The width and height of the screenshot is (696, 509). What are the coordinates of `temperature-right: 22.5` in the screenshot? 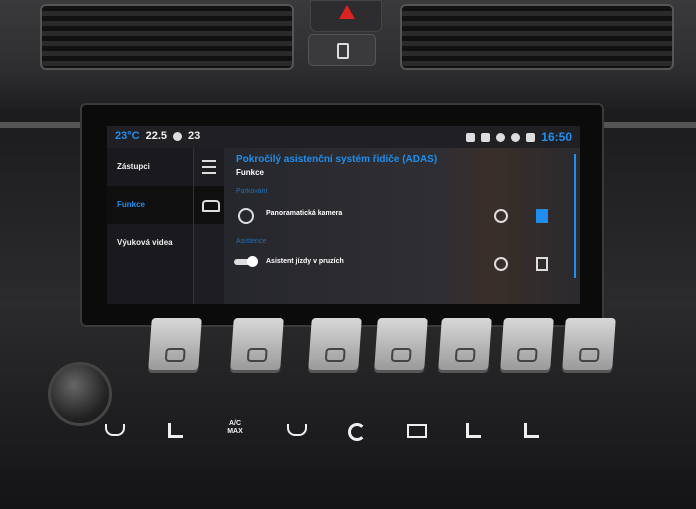 It's located at (156, 136).